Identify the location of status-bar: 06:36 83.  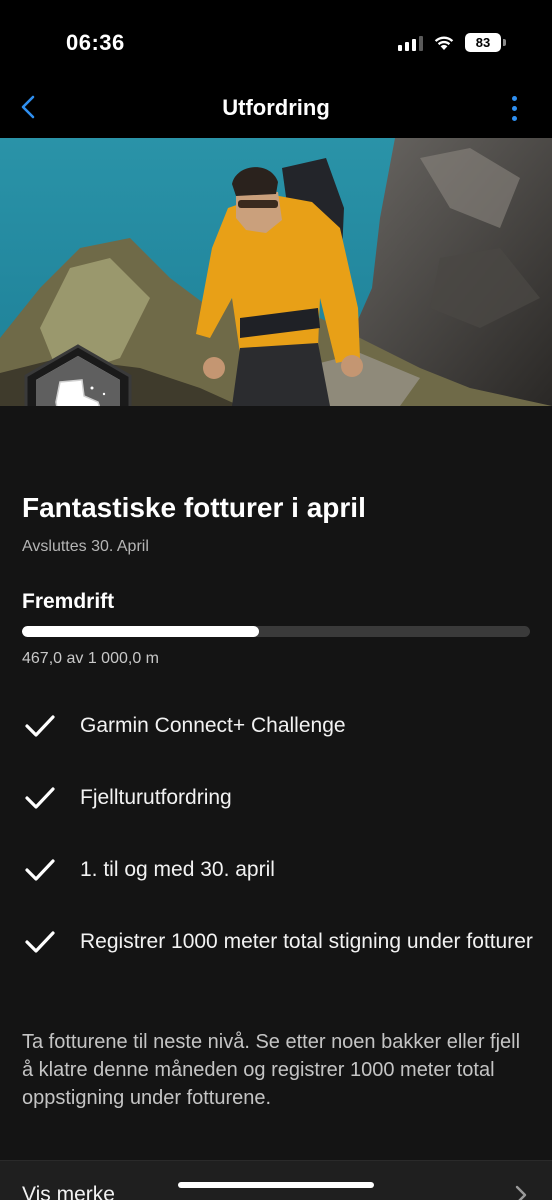
(276, 40).